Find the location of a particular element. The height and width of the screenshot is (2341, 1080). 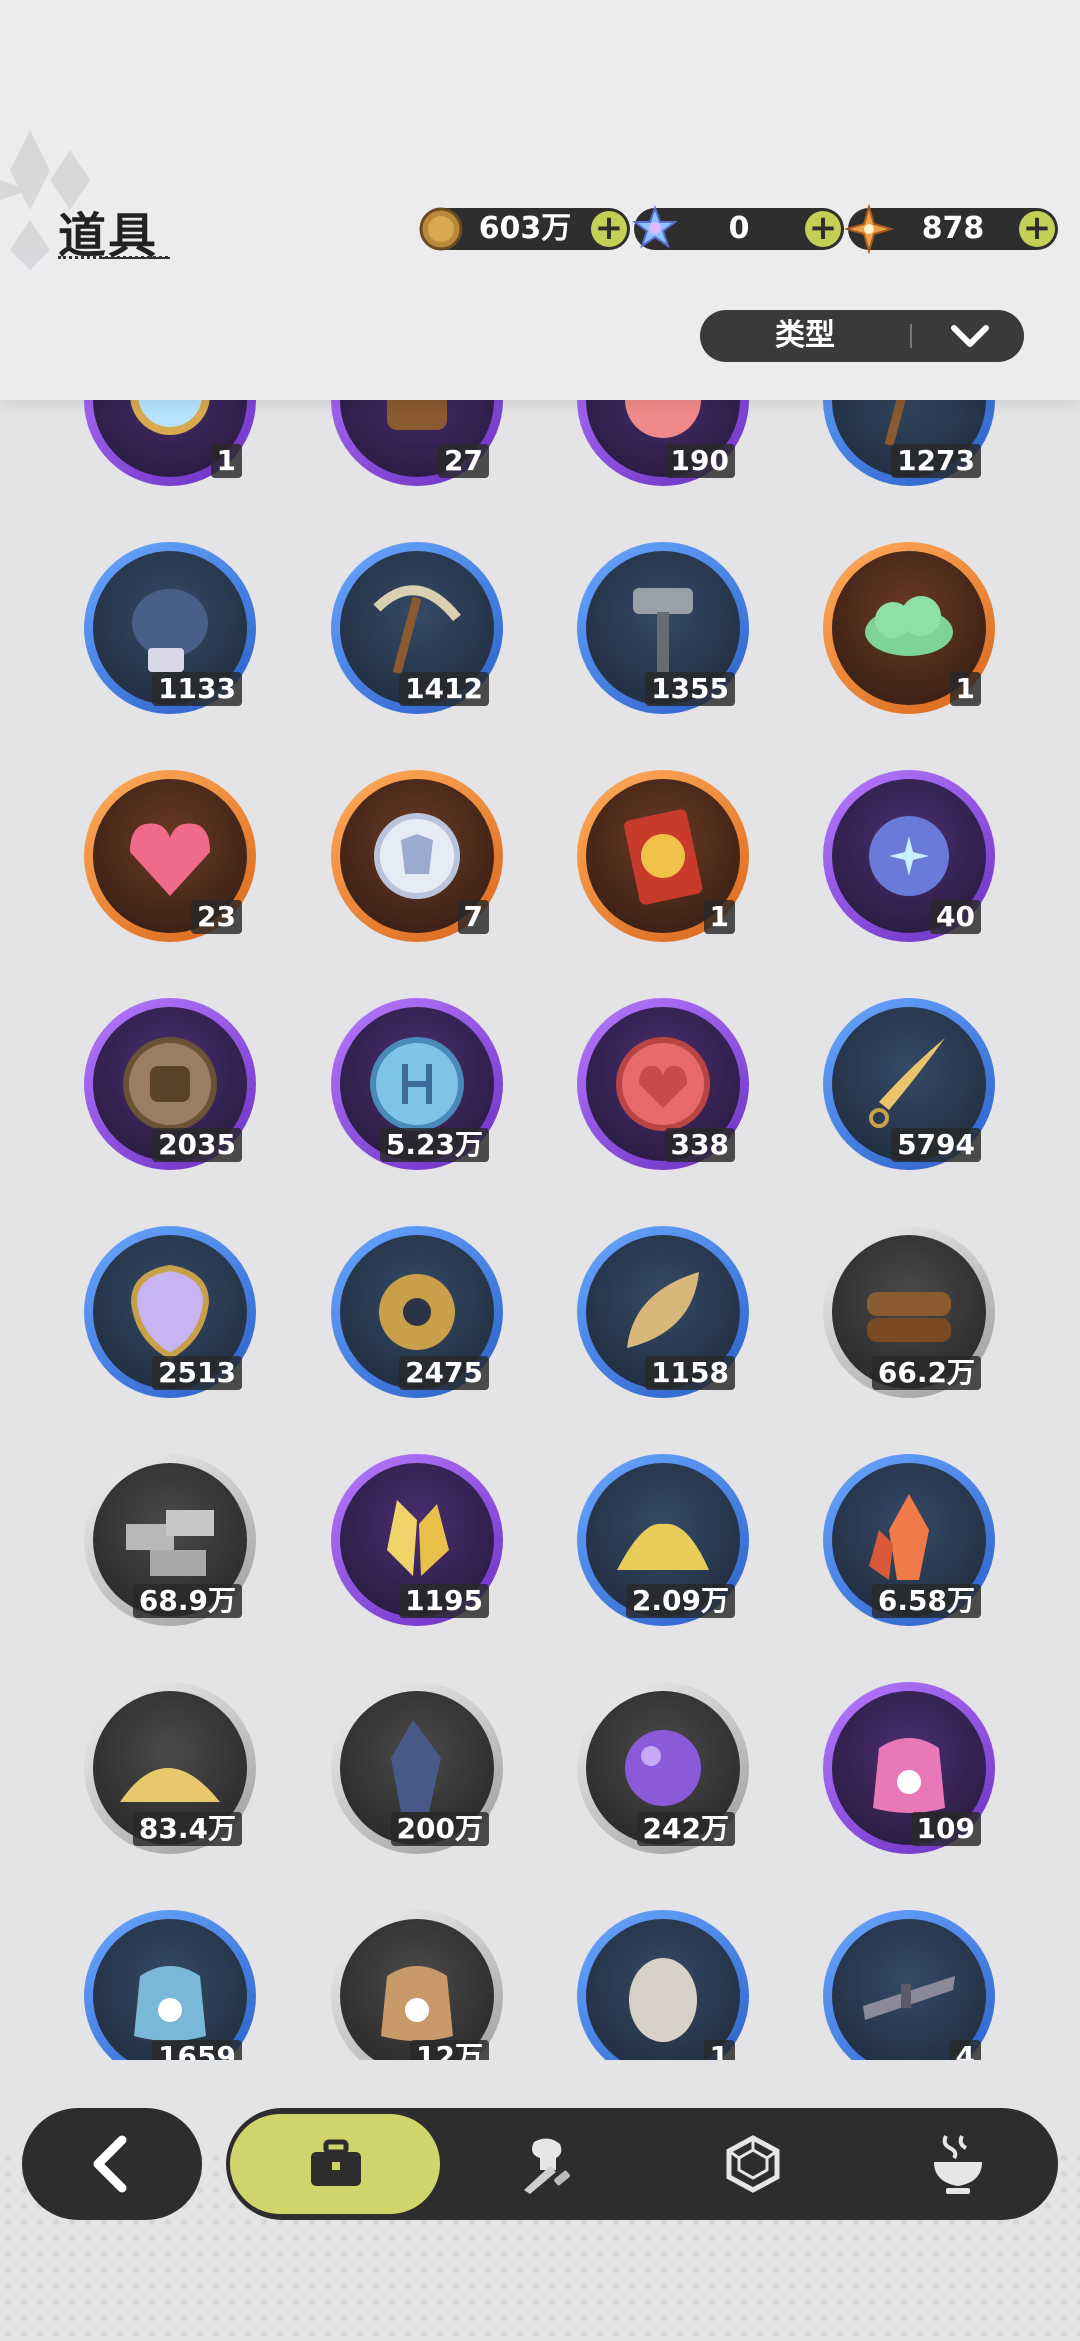

cooking-pot-icon is located at coordinates (958, 2164).